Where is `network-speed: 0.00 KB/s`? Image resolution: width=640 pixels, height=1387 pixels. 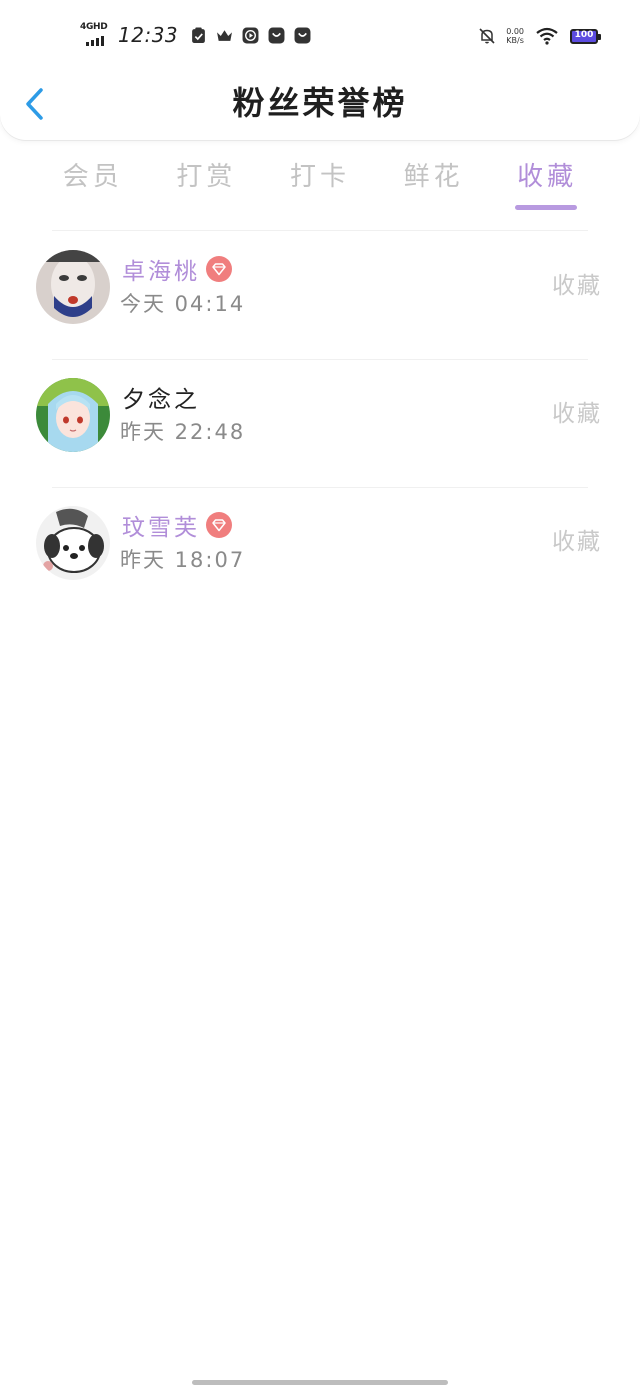 network-speed: 0.00 KB/s is located at coordinates (515, 36).